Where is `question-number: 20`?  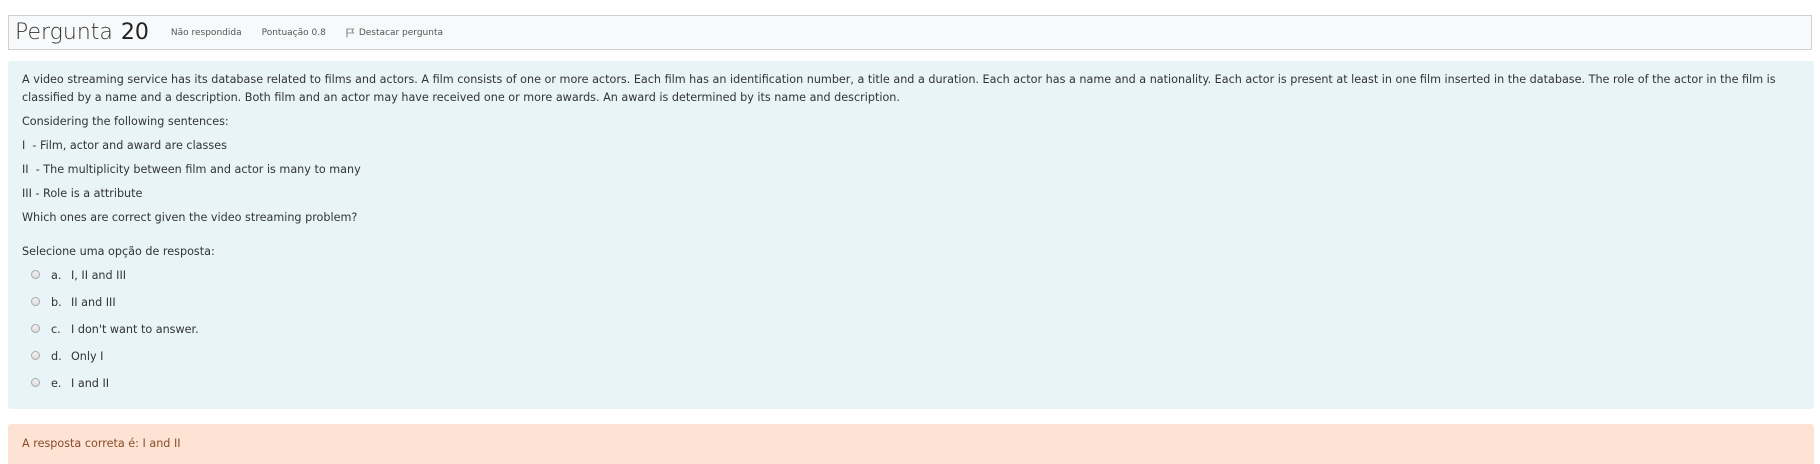
question-number: 20 is located at coordinates (134, 32).